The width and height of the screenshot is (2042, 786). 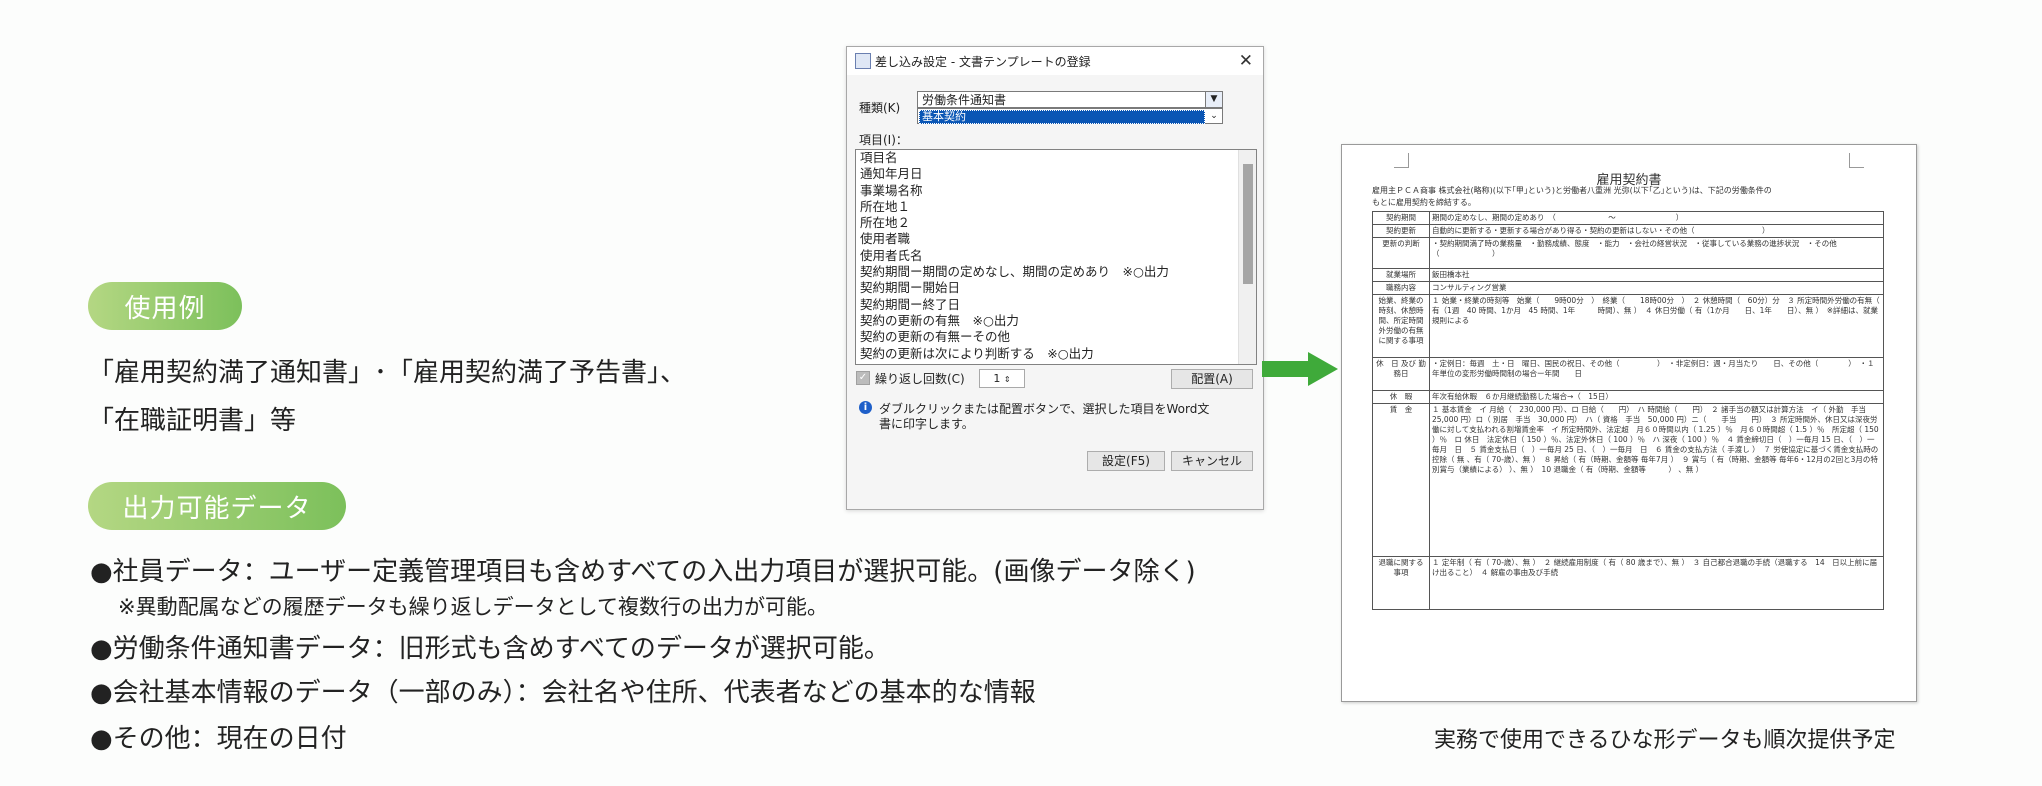 What do you see at coordinates (1401, 275) in the screenshot?
I see `row-header: 就業場所` at bounding box center [1401, 275].